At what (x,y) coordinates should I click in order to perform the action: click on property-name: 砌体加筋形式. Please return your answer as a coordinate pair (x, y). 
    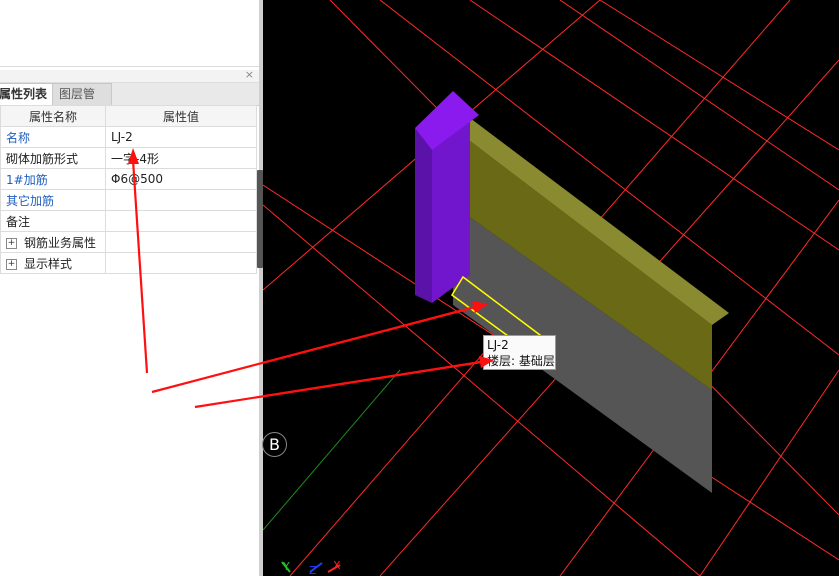
    Looking at the image, I should click on (53, 158).